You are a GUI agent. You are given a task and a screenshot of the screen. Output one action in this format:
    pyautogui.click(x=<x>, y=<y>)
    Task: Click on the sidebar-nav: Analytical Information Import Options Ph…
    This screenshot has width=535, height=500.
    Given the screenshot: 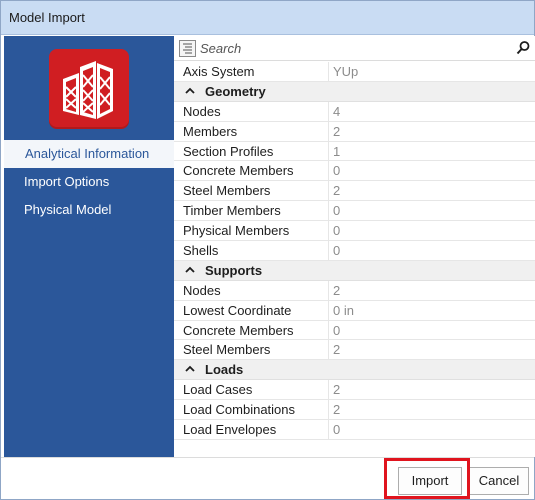 What is the action you would take?
    pyautogui.click(x=89, y=182)
    